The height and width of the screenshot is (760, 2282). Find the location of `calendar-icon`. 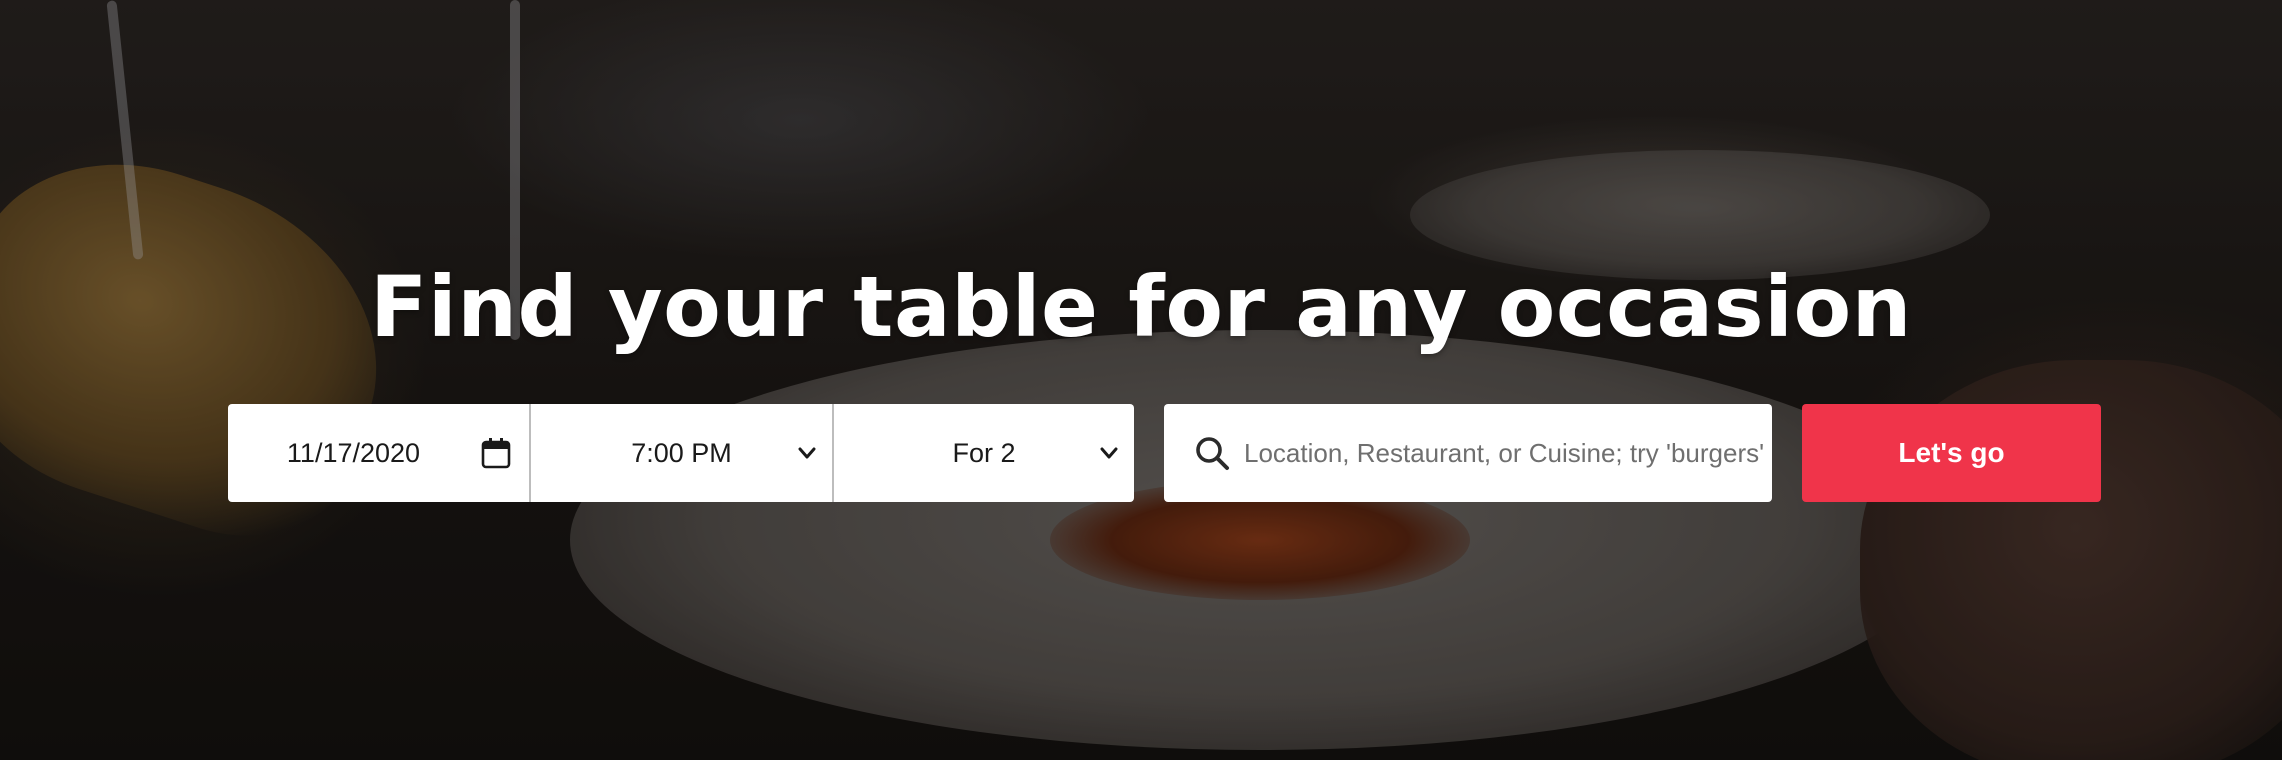

calendar-icon is located at coordinates (496, 453).